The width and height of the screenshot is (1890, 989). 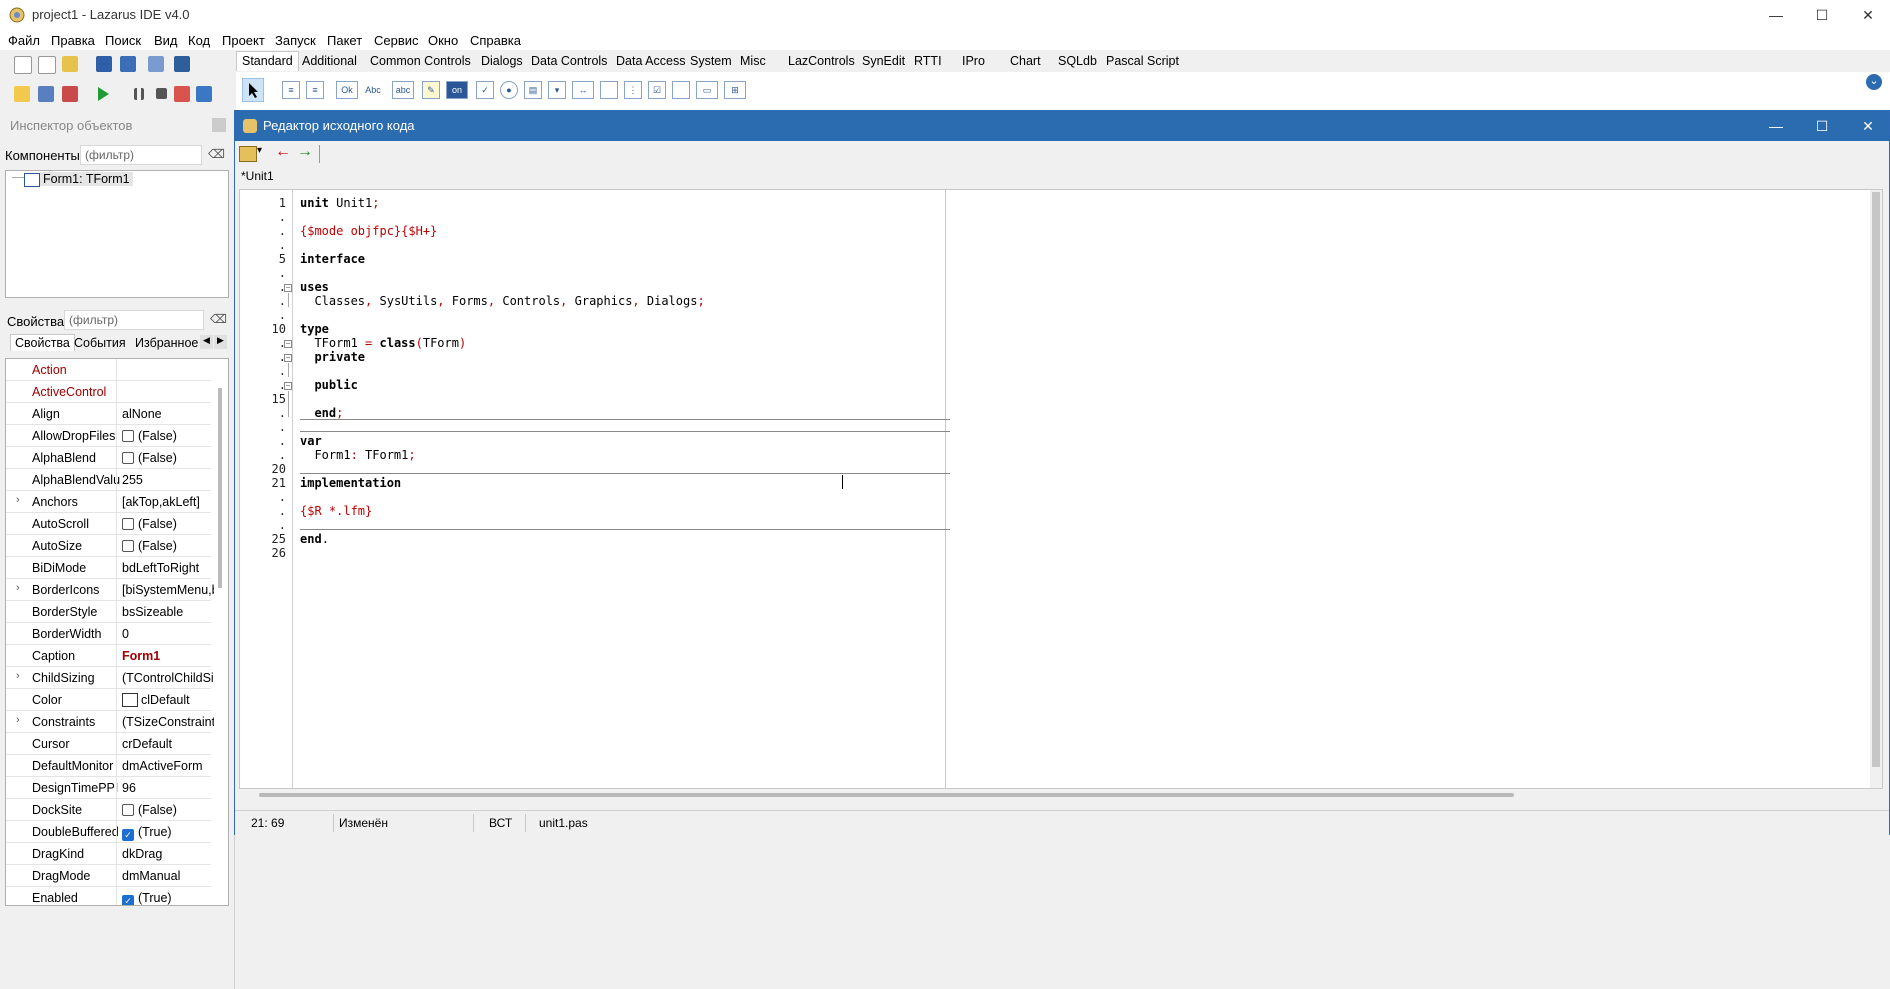 I want to click on fold-public-icon: −, so click(x=288, y=386).